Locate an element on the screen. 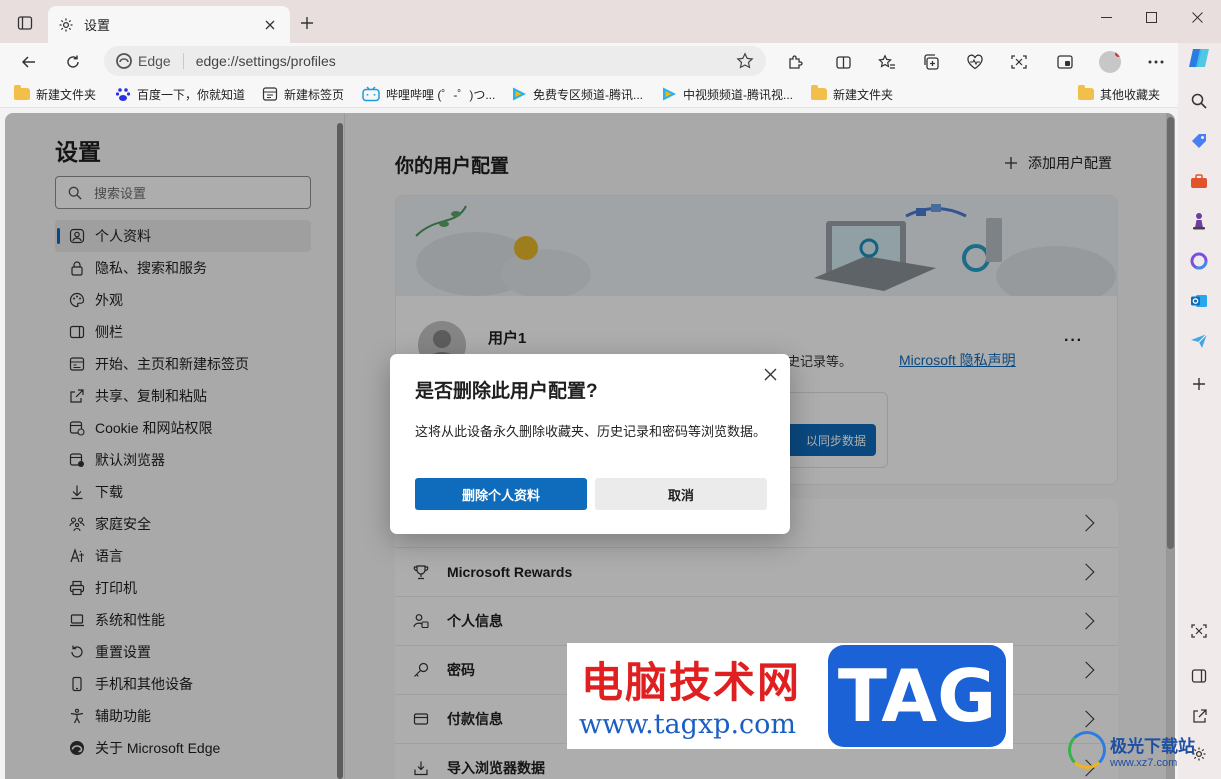 Image resolution: width=1221 pixels, height=779 pixels. corner-watermark: 极光下载站 www.xz7.com is located at coordinates (1131, 750).